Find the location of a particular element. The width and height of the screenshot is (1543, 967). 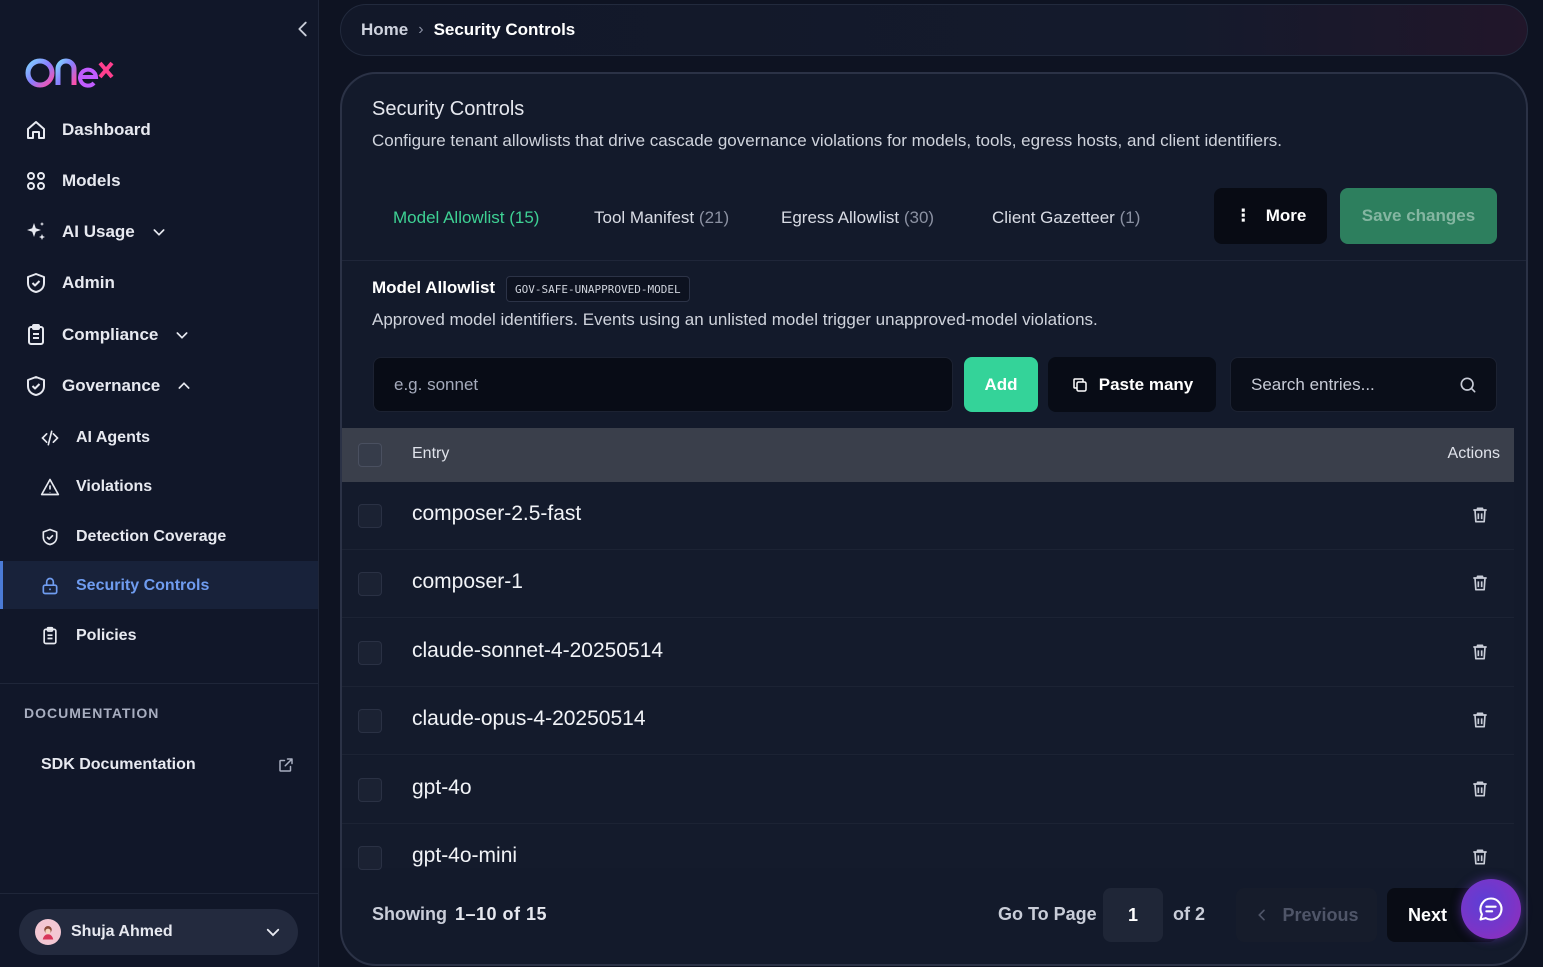

save-changes-button: Save changes is located at coordinates (1418, 216).